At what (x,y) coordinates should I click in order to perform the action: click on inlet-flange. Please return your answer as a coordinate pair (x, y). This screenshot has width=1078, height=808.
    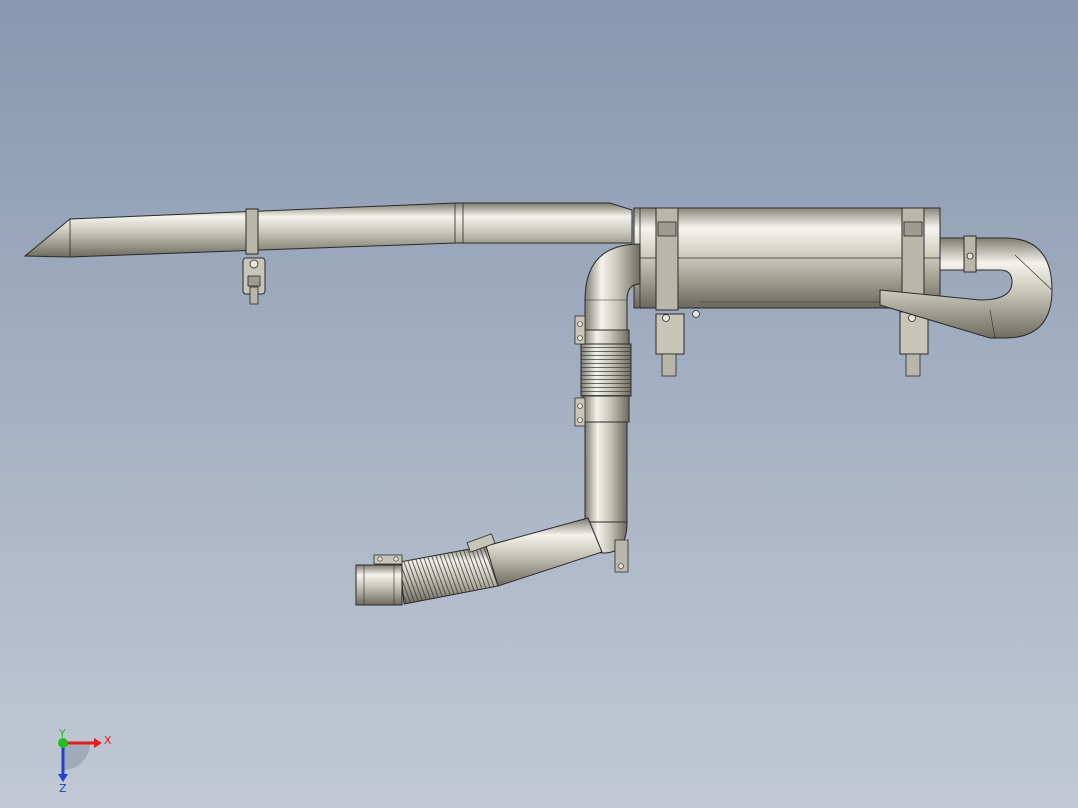
    Looking at the image, I should click on (379, 585).